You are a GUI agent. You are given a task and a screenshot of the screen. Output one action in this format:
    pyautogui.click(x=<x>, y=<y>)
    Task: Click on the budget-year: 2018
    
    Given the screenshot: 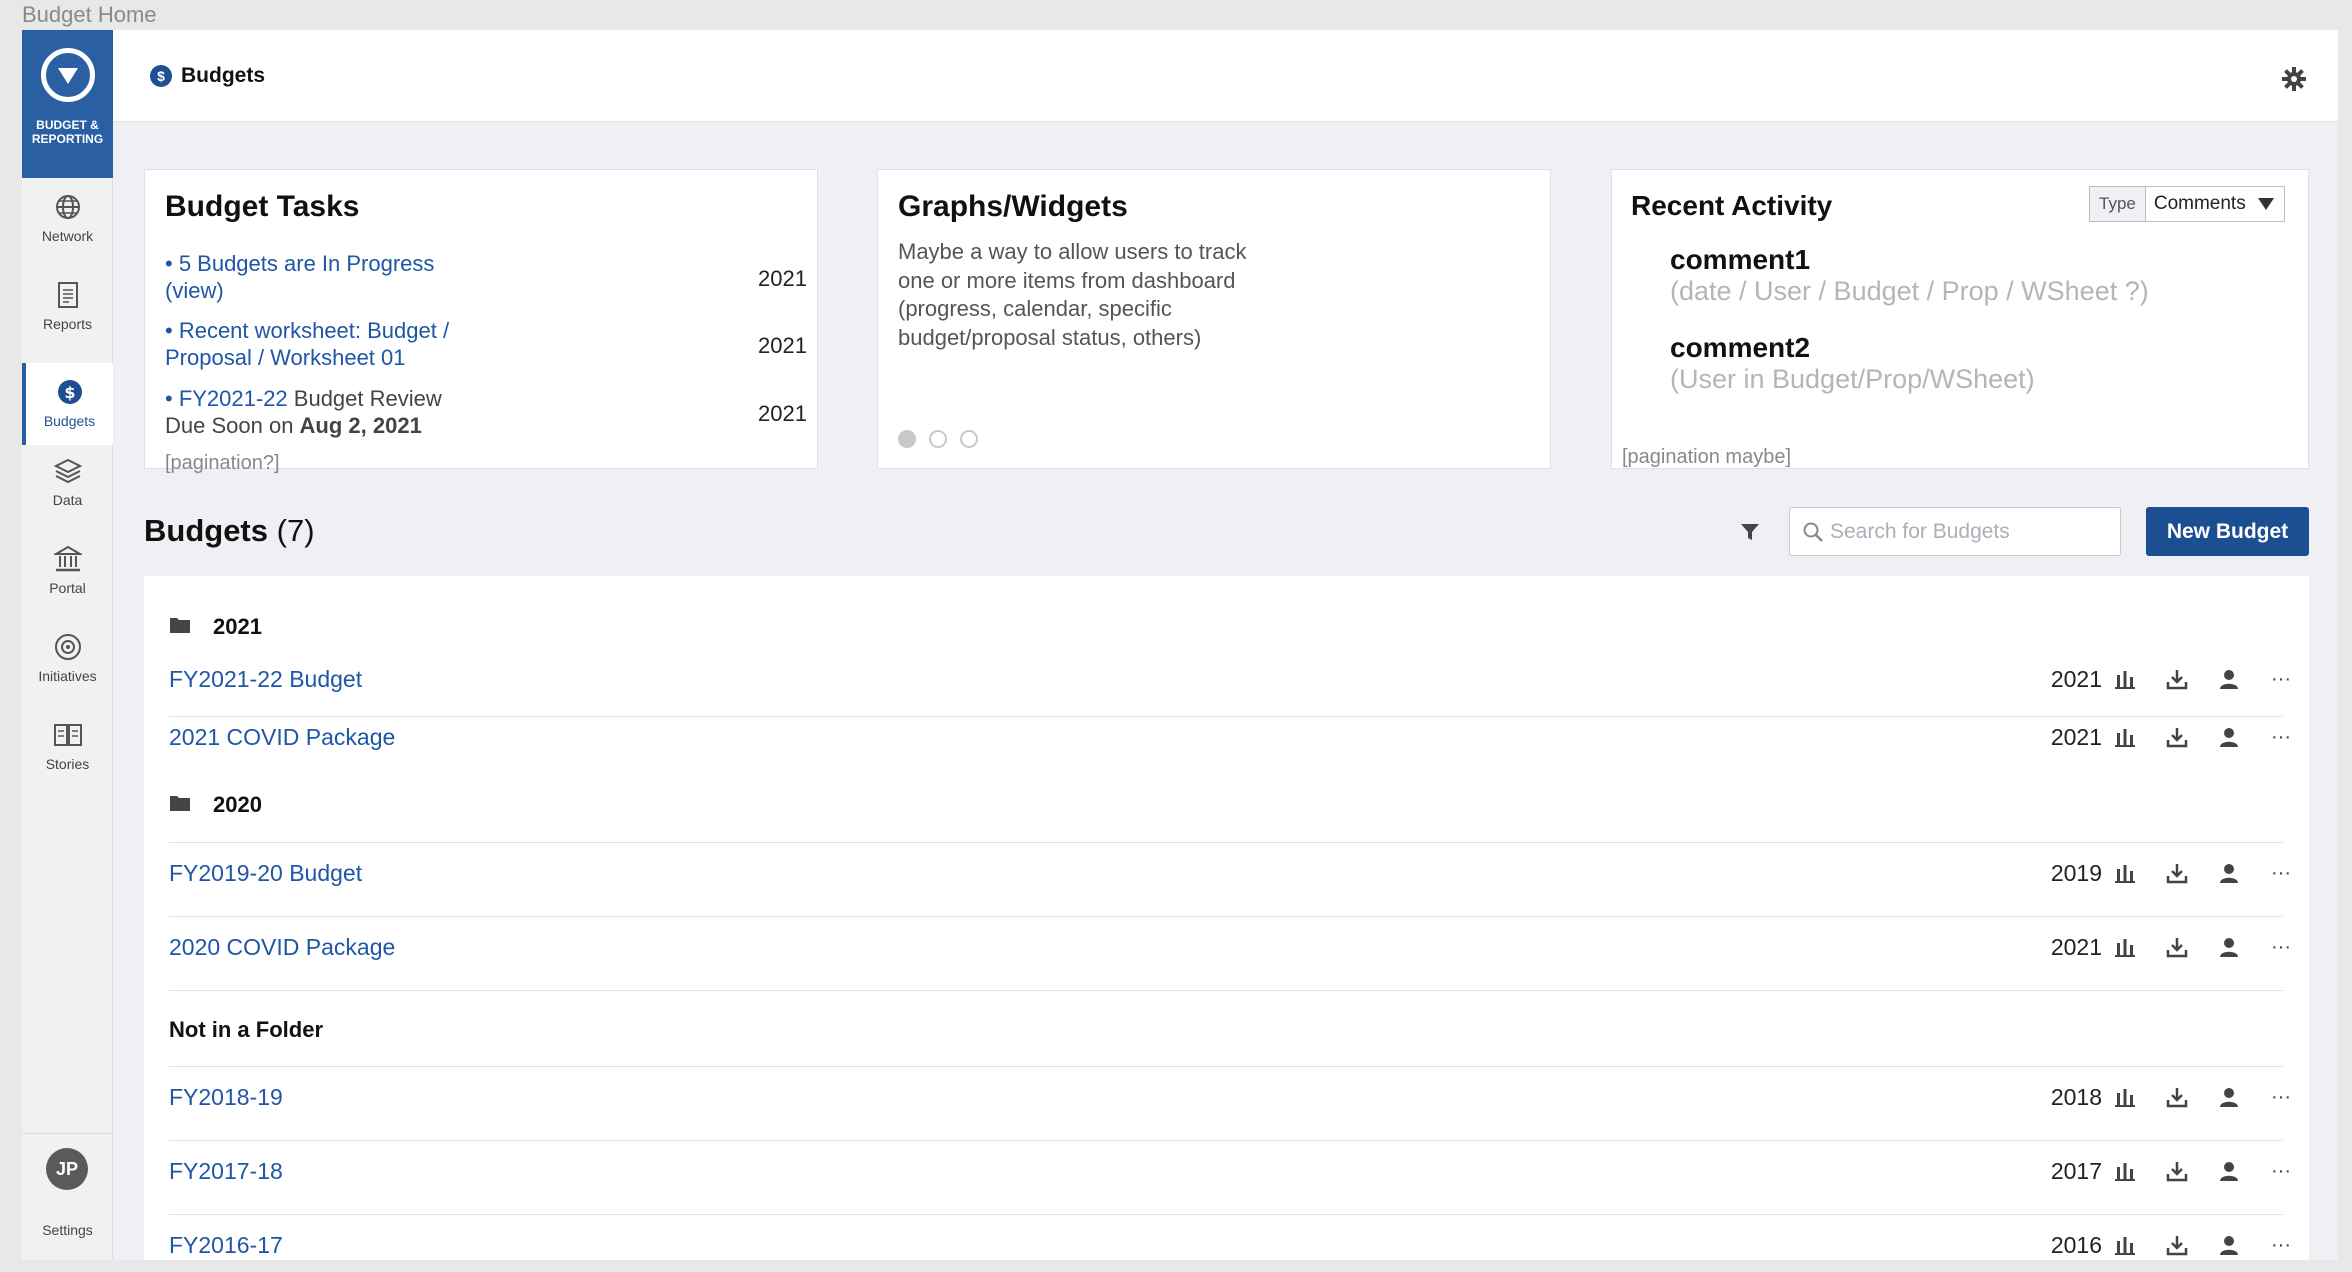 What is the action you would take?
    pyautogui.click(x=2076, y=1097)
    